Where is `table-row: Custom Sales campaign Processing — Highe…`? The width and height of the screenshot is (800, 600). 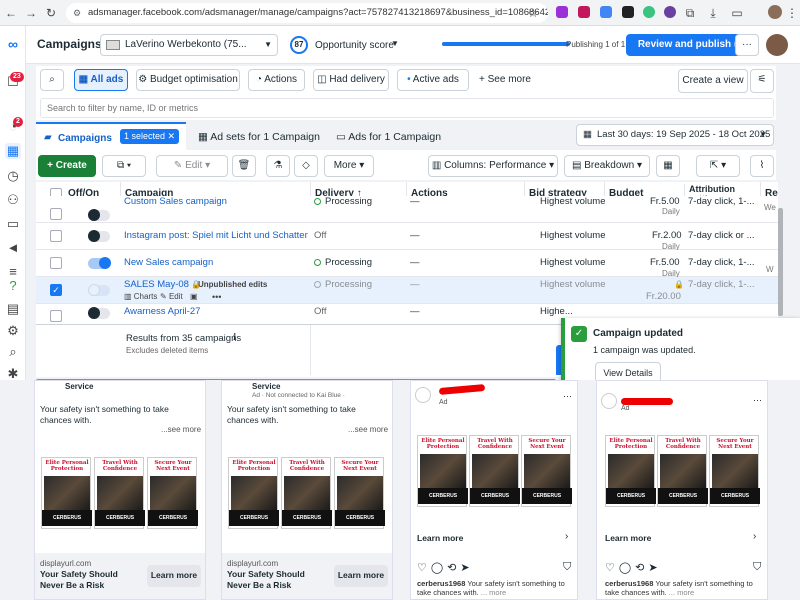 table-row: Custom Sales campaign Processing — Highe… is located at coordinates (407, 209).